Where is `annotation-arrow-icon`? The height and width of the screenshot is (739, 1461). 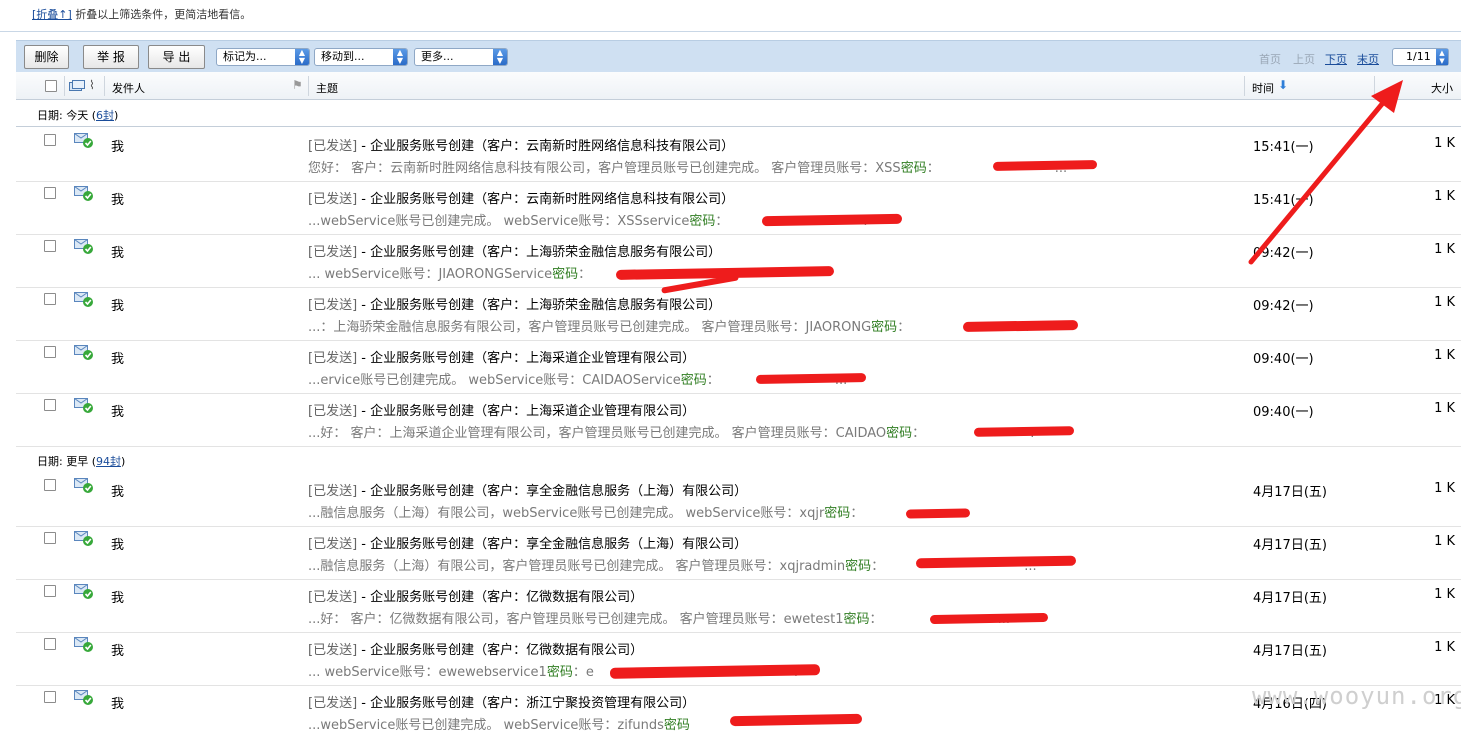
annotation-arrow-icon is located at coordinates (1325, 172).